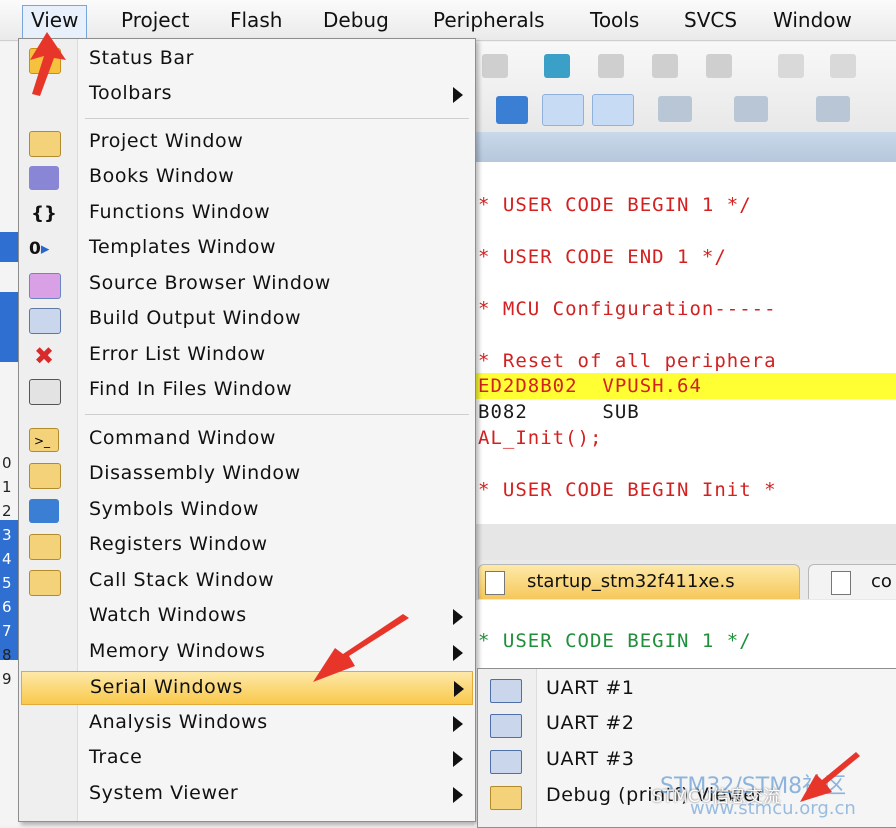 The width and height of the screenshot is (896, 828). I want to click on bookmark-clear-icon, so click(719, 66).